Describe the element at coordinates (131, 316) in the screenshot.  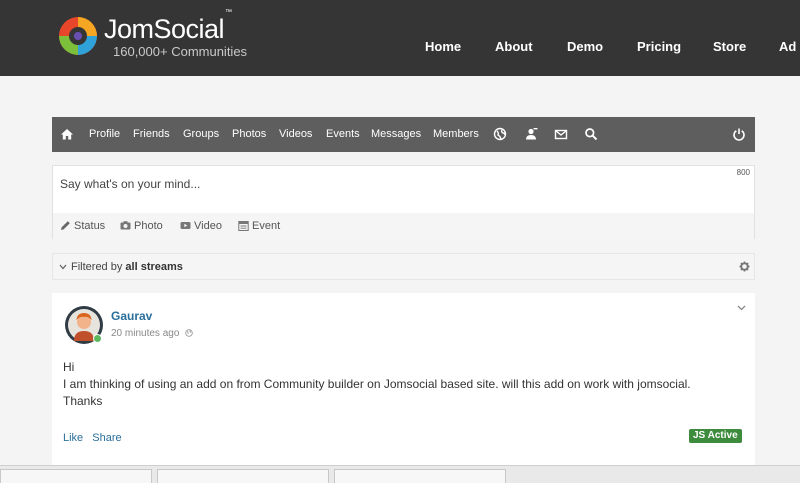
I see `post-author: Gaurav` at that location.